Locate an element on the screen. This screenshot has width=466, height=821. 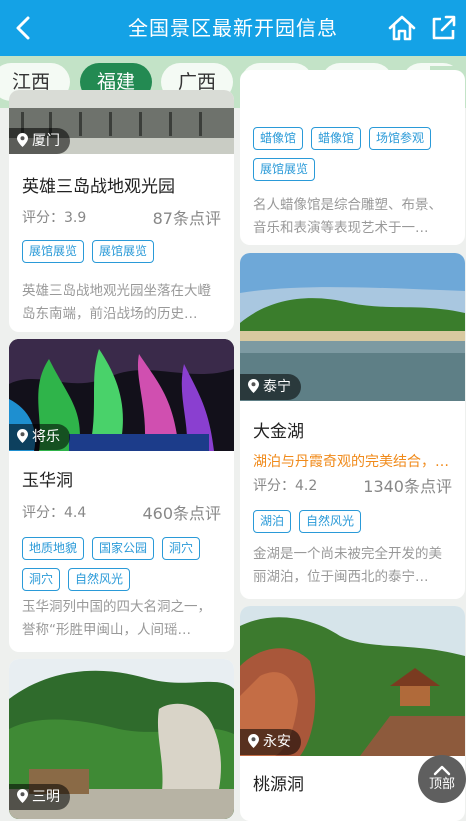
scenic-card: 三明 is located at coordinates (121, 739).